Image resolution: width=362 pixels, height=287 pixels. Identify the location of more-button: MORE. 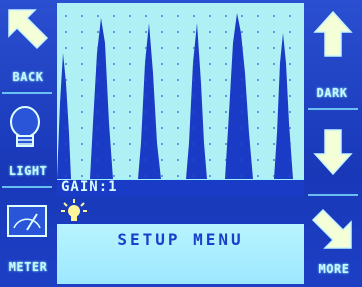
(333, 241).